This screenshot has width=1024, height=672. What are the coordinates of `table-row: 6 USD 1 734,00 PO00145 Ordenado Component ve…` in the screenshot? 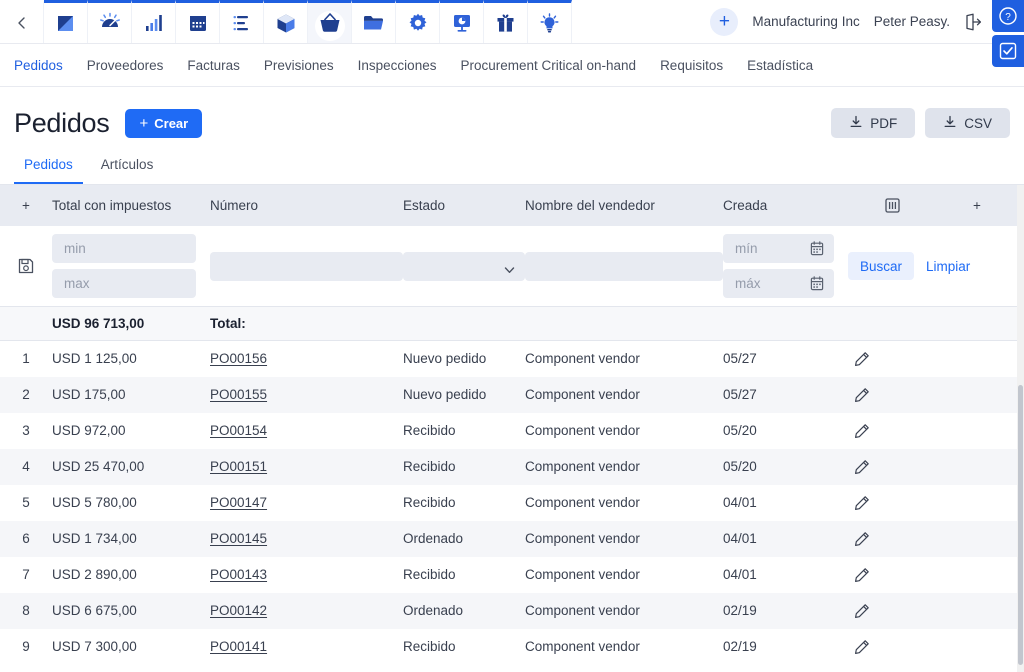 It's located at (509, 538).